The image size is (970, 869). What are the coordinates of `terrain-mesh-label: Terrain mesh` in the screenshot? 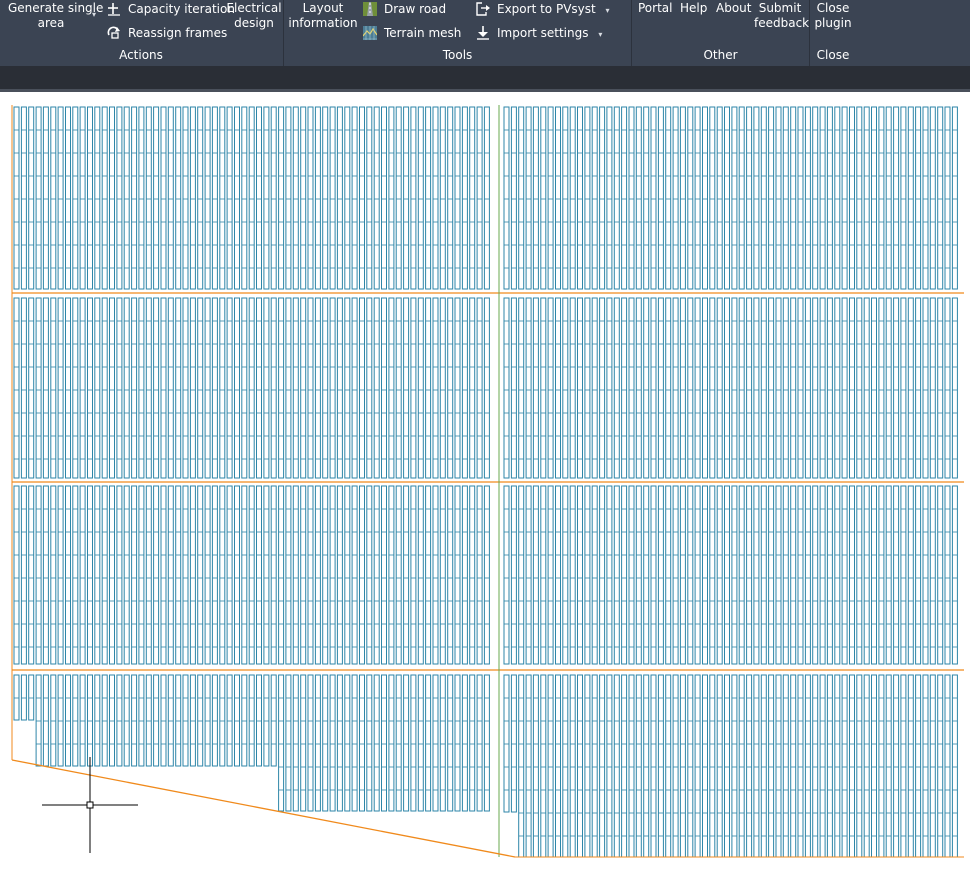 It's located at (423, 33).